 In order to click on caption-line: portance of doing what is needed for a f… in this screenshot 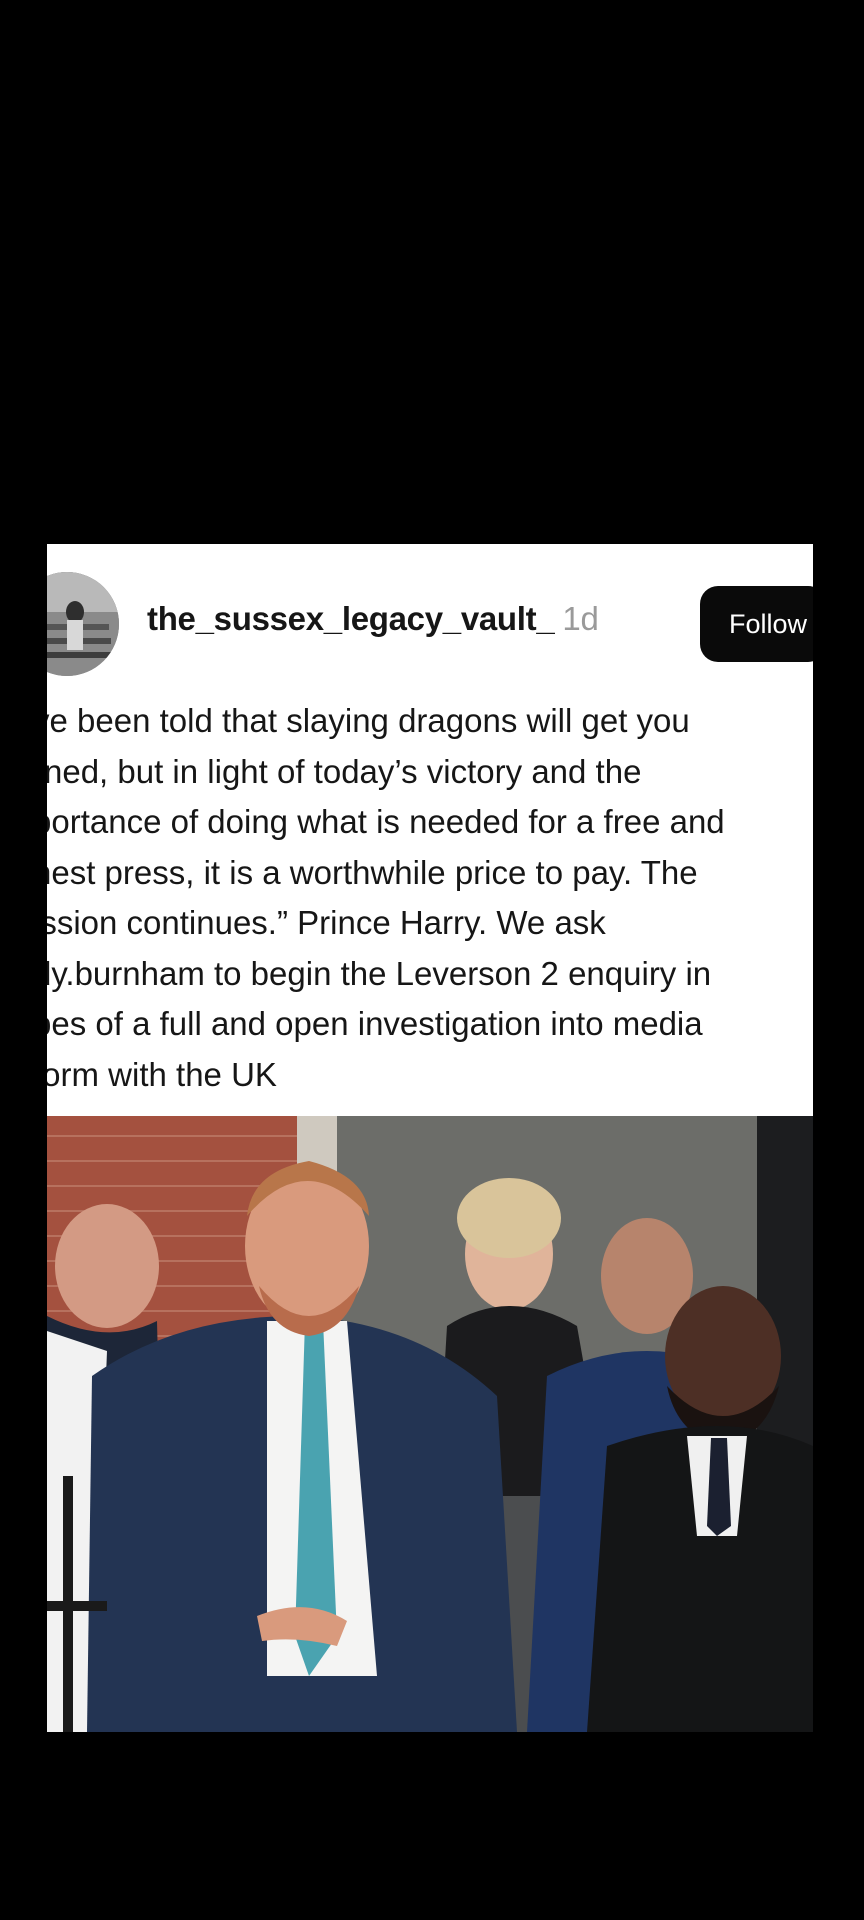, I will do `click(386, 821)`.